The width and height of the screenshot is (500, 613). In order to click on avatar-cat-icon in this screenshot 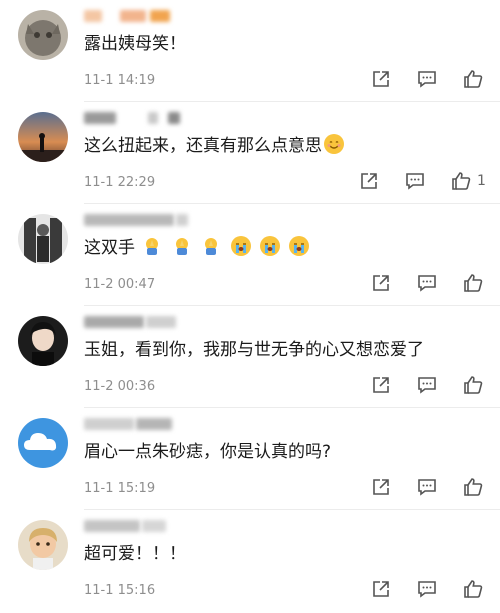, I will do `click(43, 35)`.